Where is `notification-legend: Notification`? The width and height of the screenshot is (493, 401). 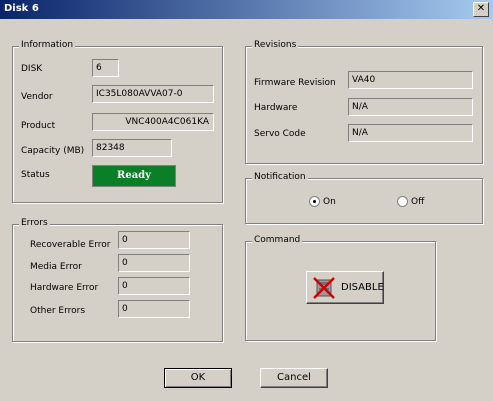 notification-legend: Notification is located at coordinates (280, 177).